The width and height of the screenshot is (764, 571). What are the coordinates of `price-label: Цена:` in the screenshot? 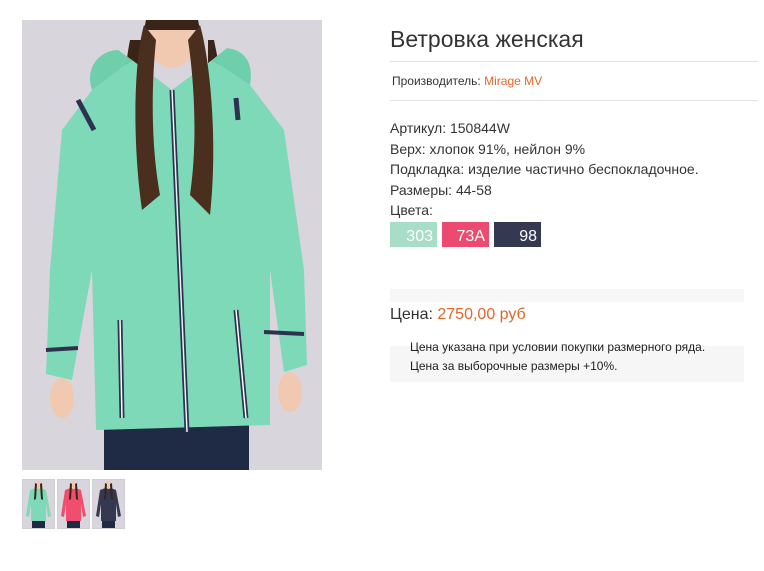 It's located at (411, 314).